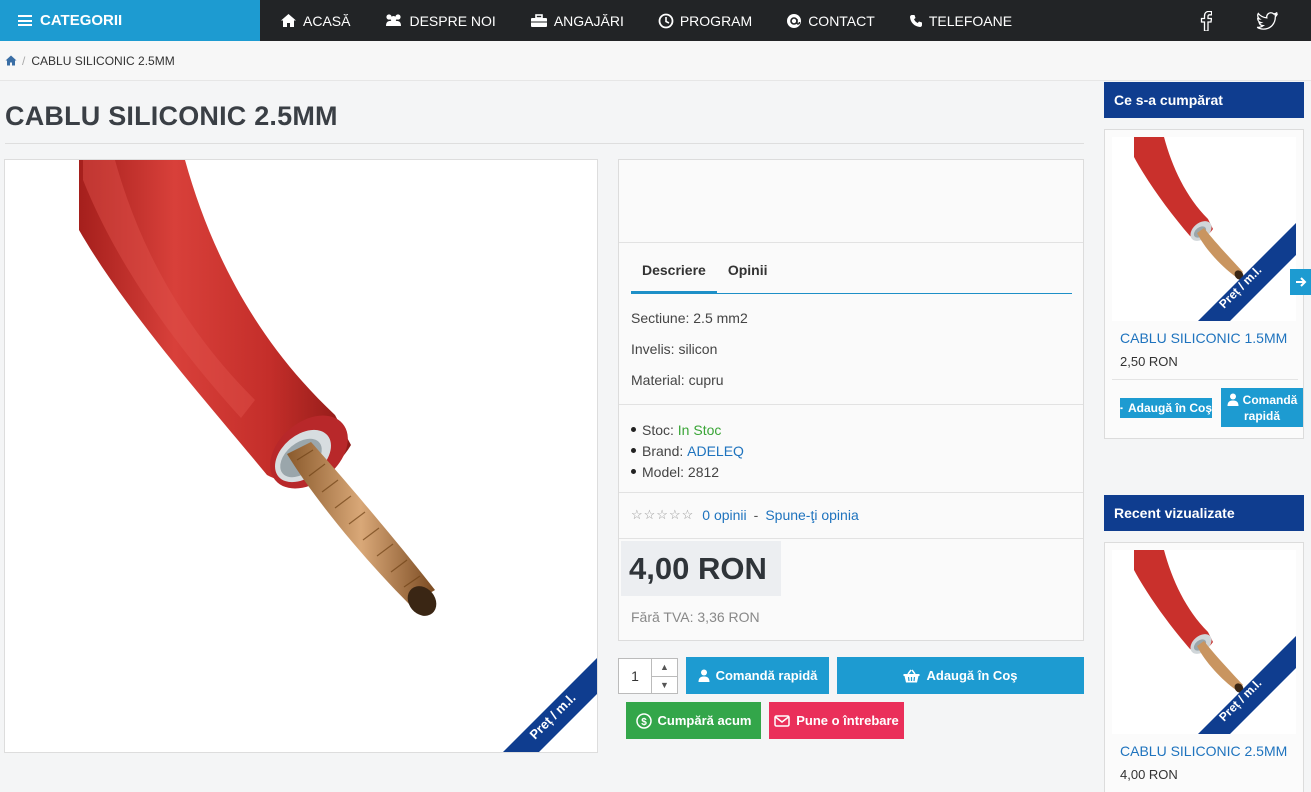  Describe the element at coordinates (782, 720) in the screenshot. I see `envelope-icon` at that location.